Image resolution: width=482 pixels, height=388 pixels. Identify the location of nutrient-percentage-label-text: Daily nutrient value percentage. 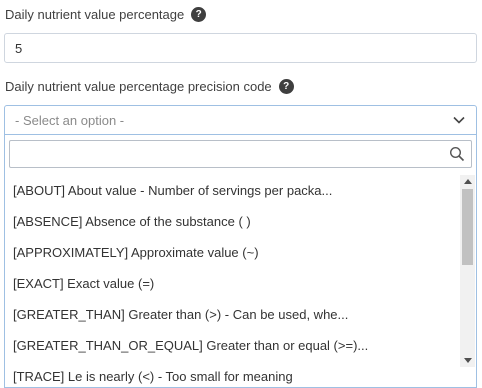
(95, 14).